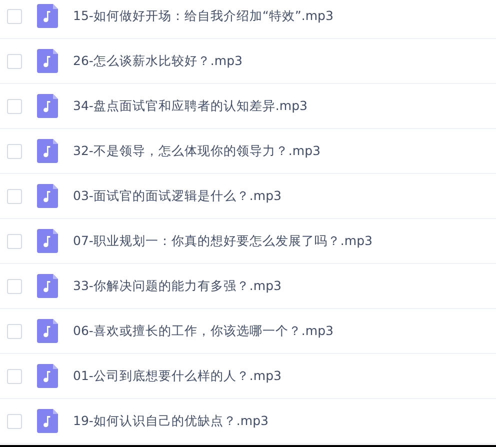 The width and height of the screenshot is (496, 447). What do you see at coordinates (222, 241) in the screenshot?
I see `file-name: 07-职业规划一：你真的想好要怎么发展了吗？.mp3` at bounding box center [222, 241].